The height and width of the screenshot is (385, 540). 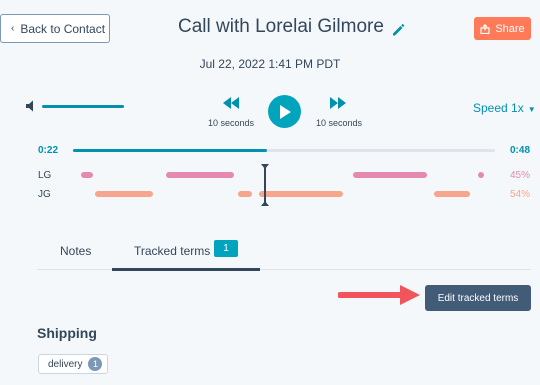 What do you see at coordinates (478, 298) in the screenshot?
I see `edit-tracked-terms-button: Edit tracked terms` at bounding box center [478, 298].